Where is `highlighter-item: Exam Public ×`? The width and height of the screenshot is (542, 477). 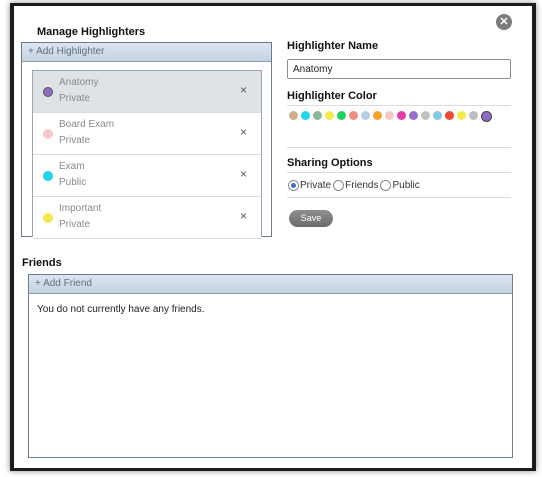
highlighter-item: Exam Public × is located at coordinates (147, 176).